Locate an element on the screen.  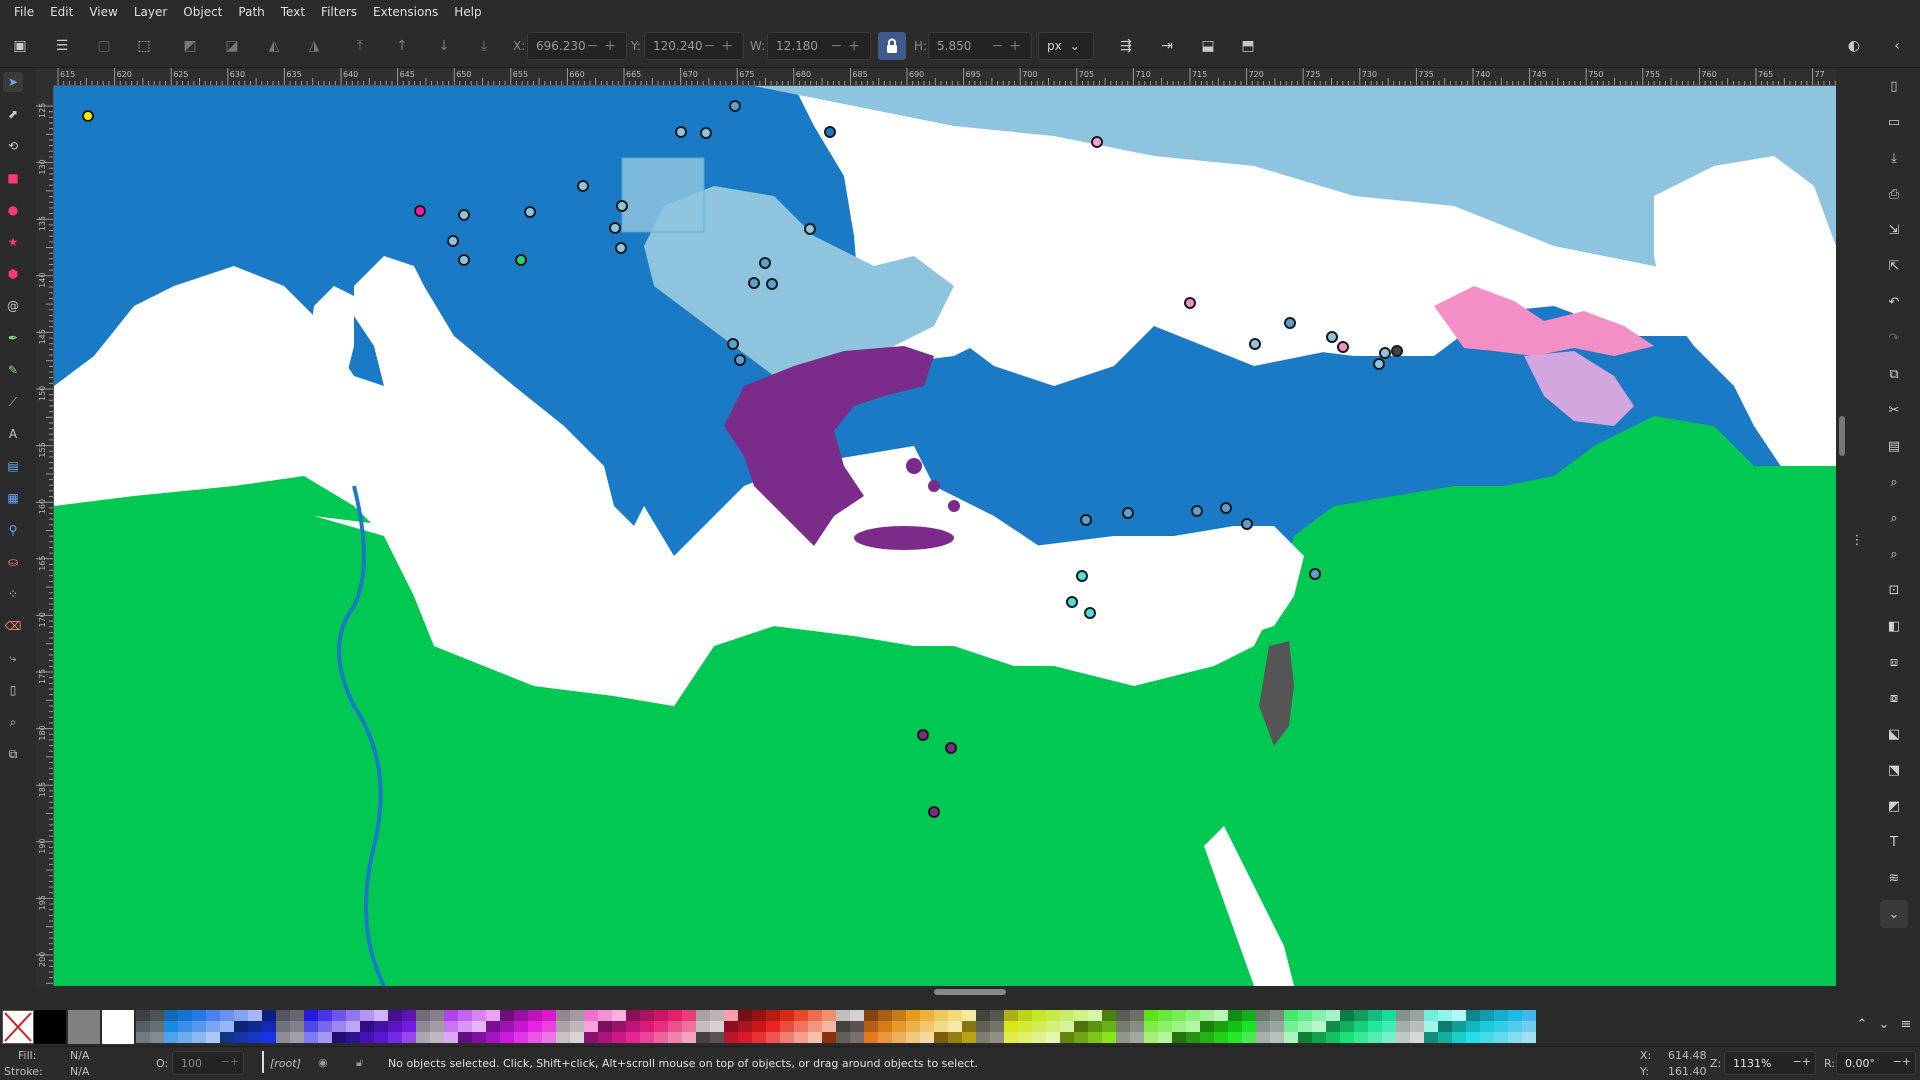
connector-tool-icon: ⤷ is located at coordinates (13, 658).